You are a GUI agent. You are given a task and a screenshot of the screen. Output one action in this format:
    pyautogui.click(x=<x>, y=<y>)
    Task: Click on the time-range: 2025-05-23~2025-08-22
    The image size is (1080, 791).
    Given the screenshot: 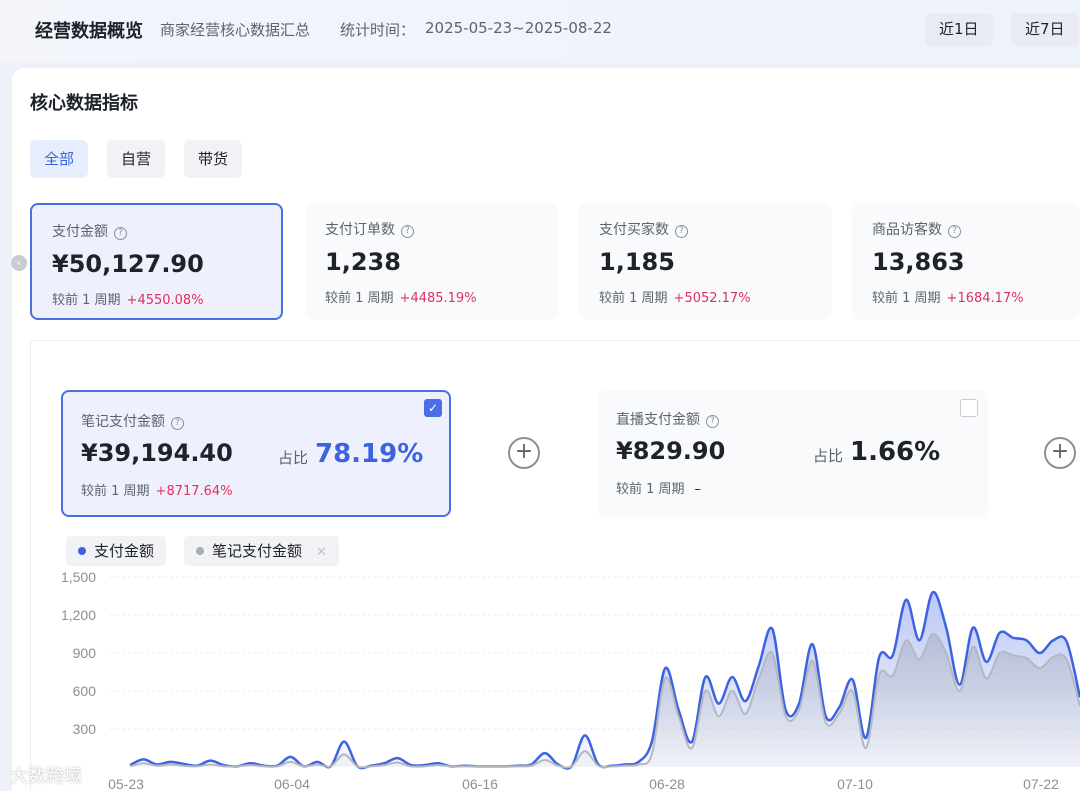 What is the action you would take?
    pyautogui.click(x=518, y=28)
    